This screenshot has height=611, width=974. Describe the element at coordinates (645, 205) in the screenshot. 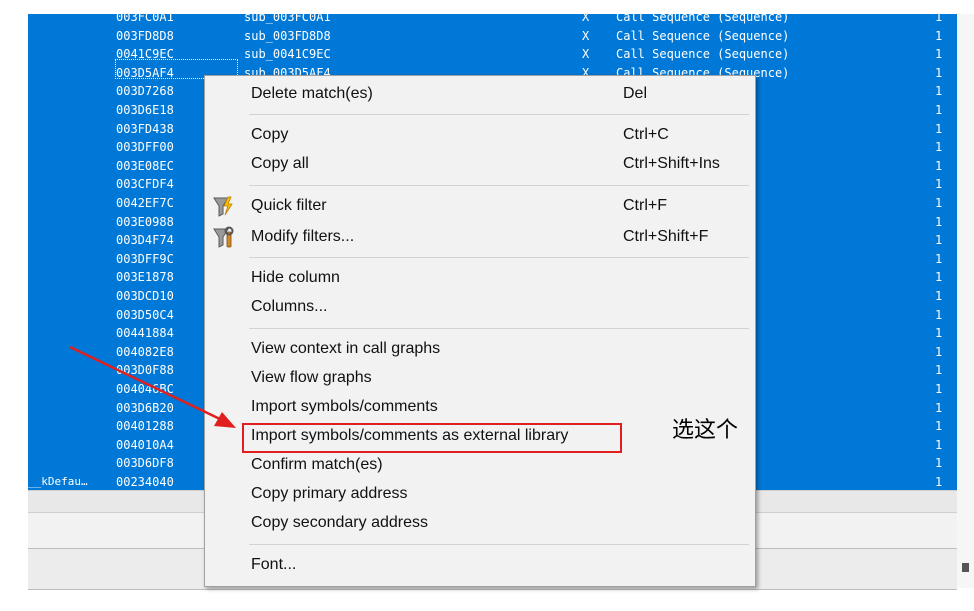

I see `menu-item-shortcut: Ctrl+F` at that location.